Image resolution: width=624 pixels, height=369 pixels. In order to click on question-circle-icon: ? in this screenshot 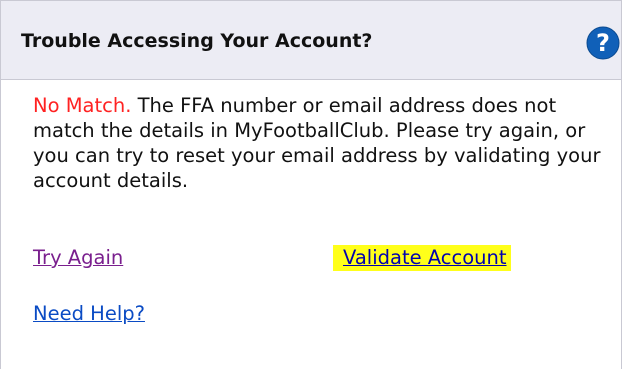, I will do `click(603, 43)`.